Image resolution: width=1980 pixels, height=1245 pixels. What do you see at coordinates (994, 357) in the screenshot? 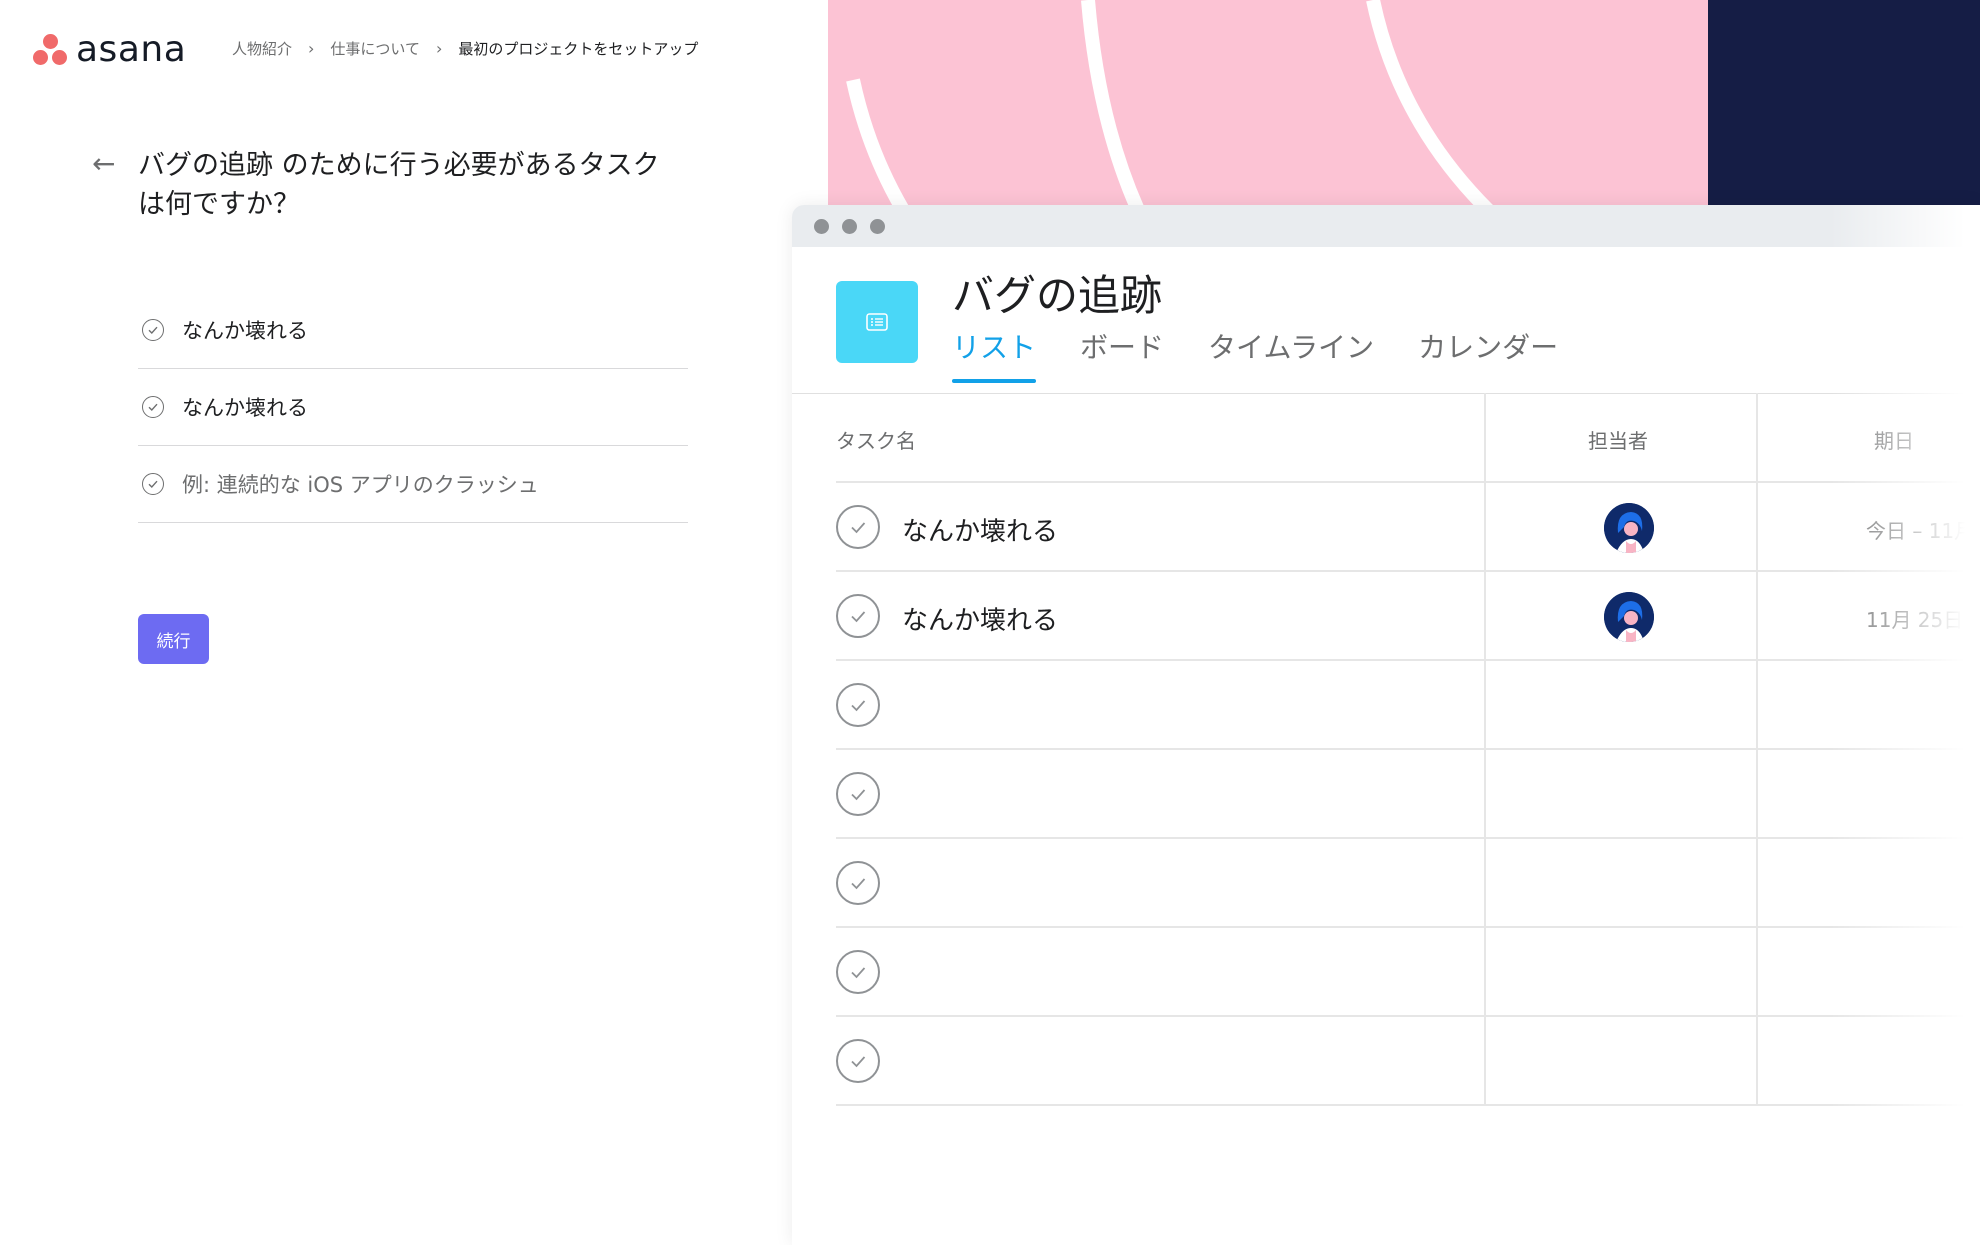
I see `tab-list: リスト` at bounding box center [994, 357].